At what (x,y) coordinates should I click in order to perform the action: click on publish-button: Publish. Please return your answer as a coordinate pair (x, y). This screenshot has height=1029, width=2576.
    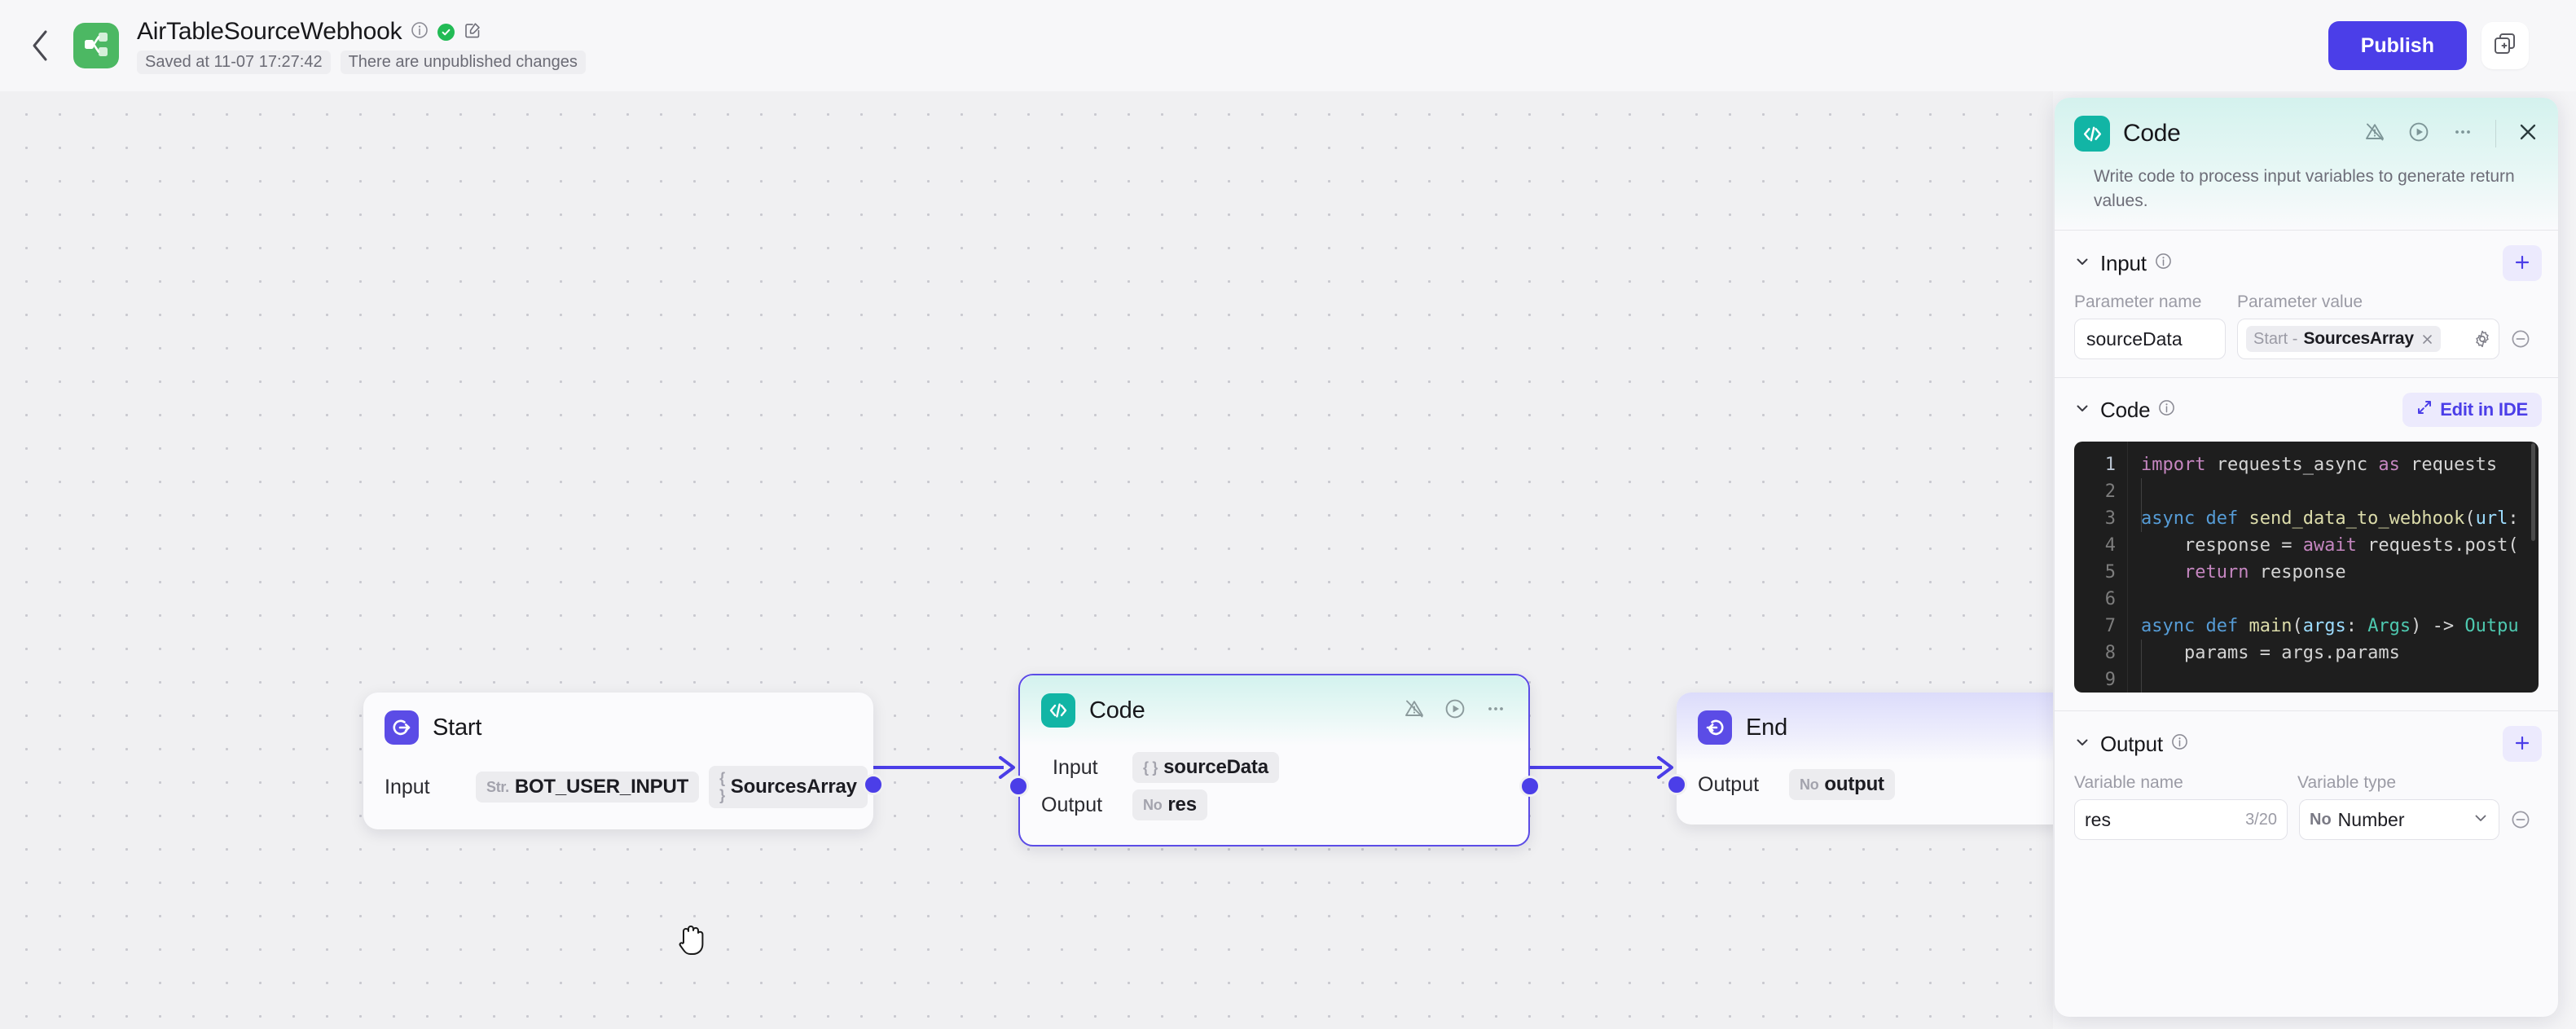
    Looking at the image, I should click on (2397, 45).